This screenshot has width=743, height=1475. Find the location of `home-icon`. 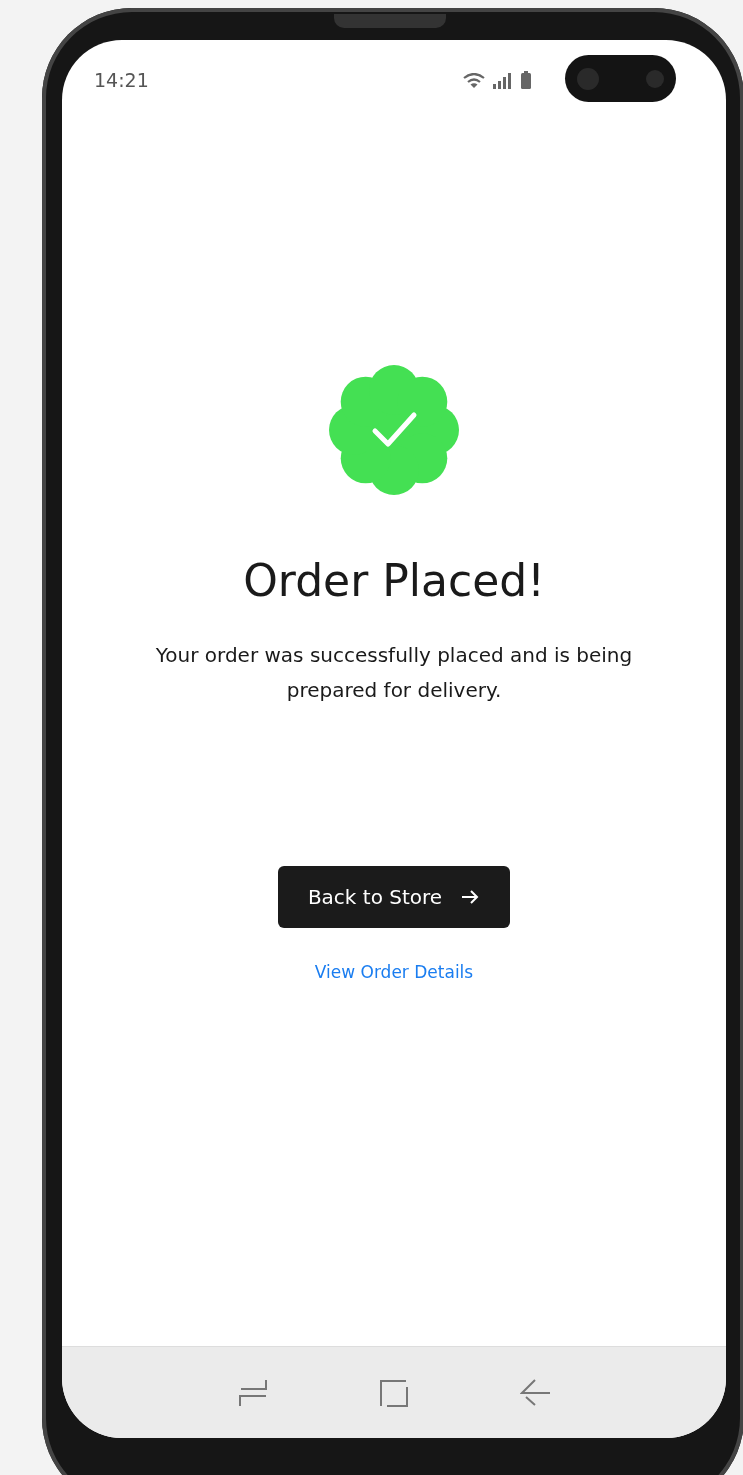

home-icon is located at coordinates (394, 1392).